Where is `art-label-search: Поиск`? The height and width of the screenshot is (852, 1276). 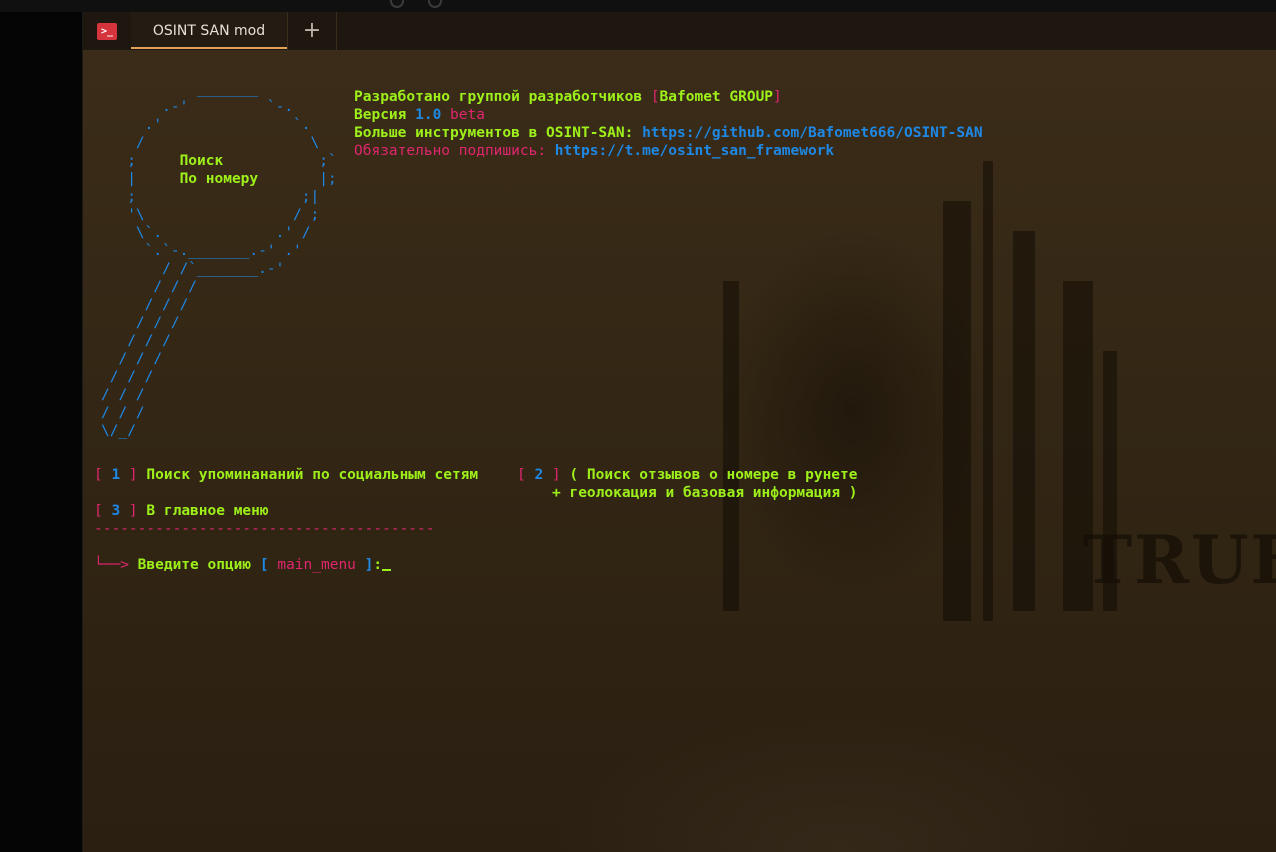 art-label-search: Поиск is located at coordinates (201, 161).